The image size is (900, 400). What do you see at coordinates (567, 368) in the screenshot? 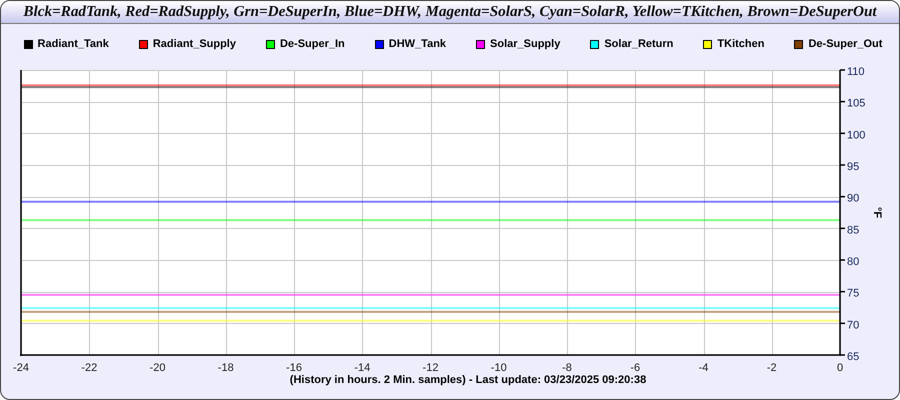
I see `x-tick-label: -8` at bounding box center [567, 368].